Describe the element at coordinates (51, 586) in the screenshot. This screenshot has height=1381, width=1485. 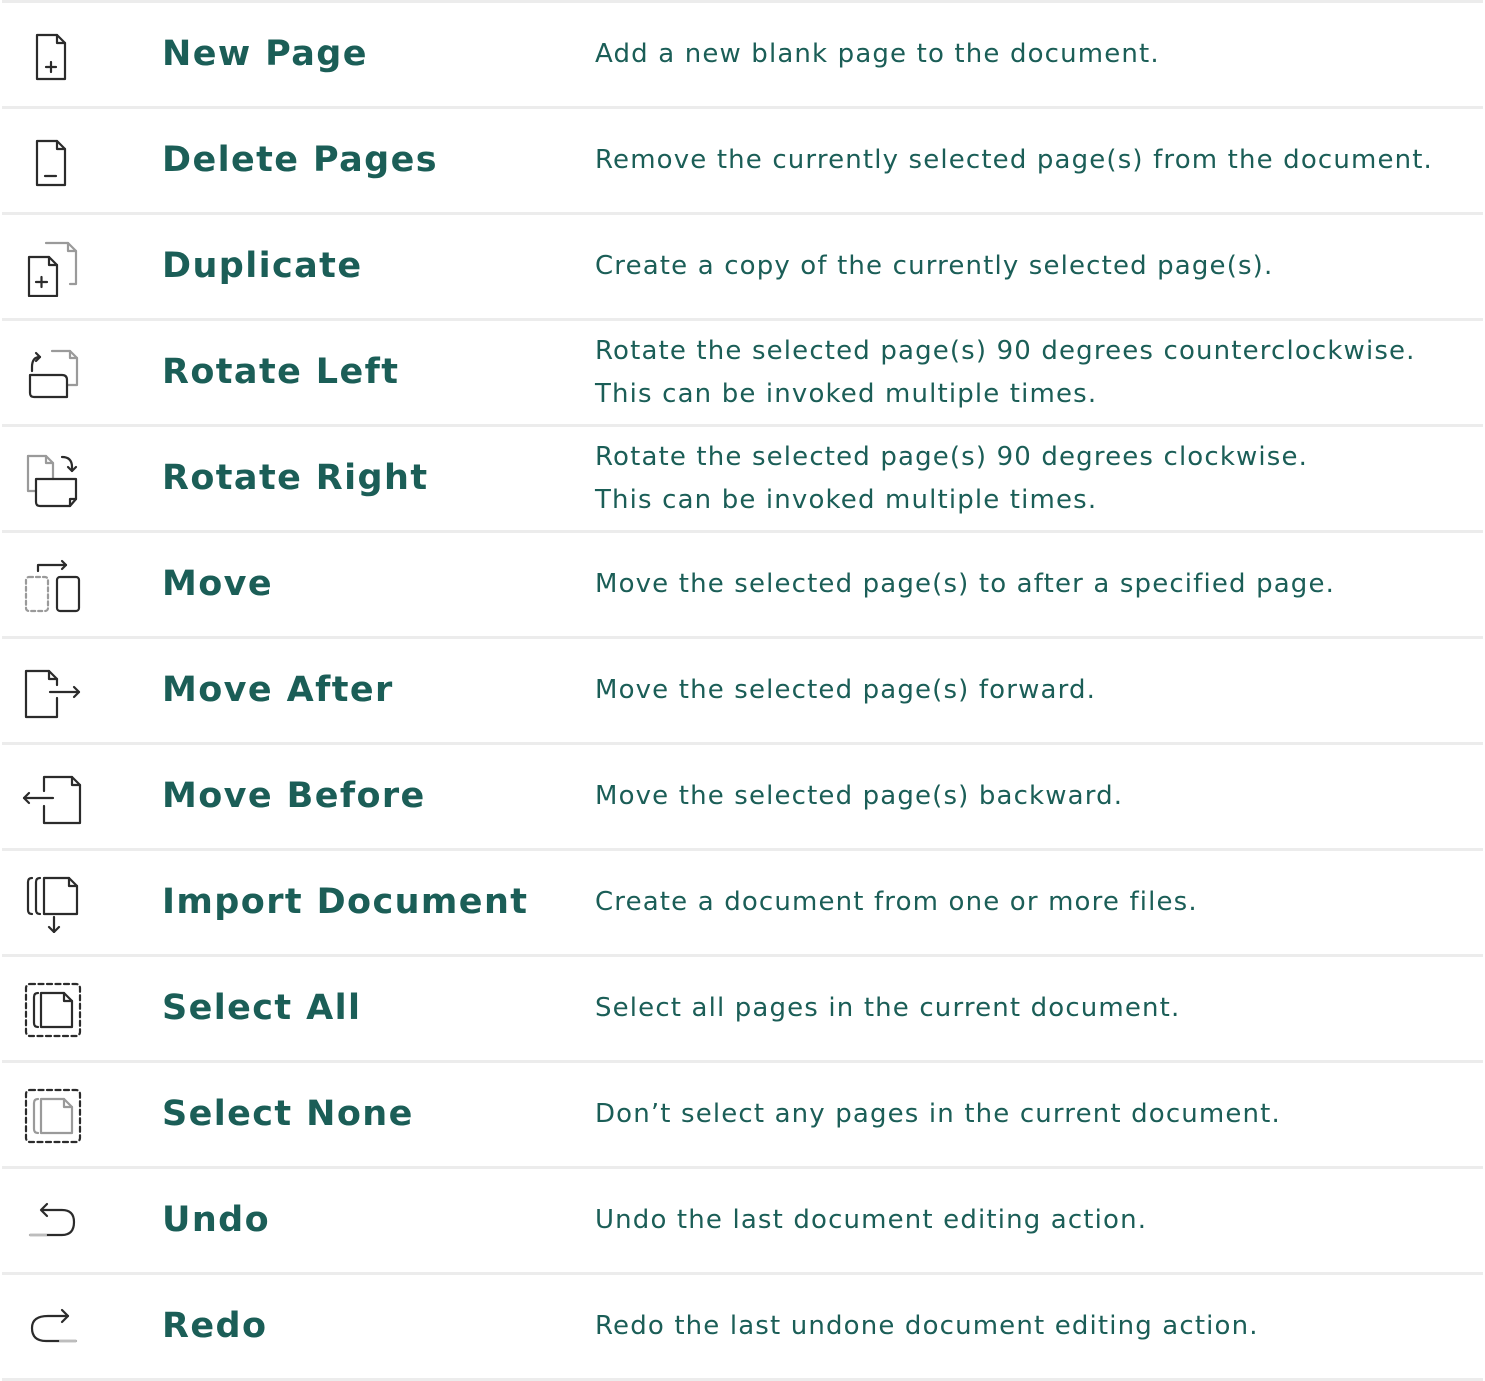
I see `move-icon` at that location.